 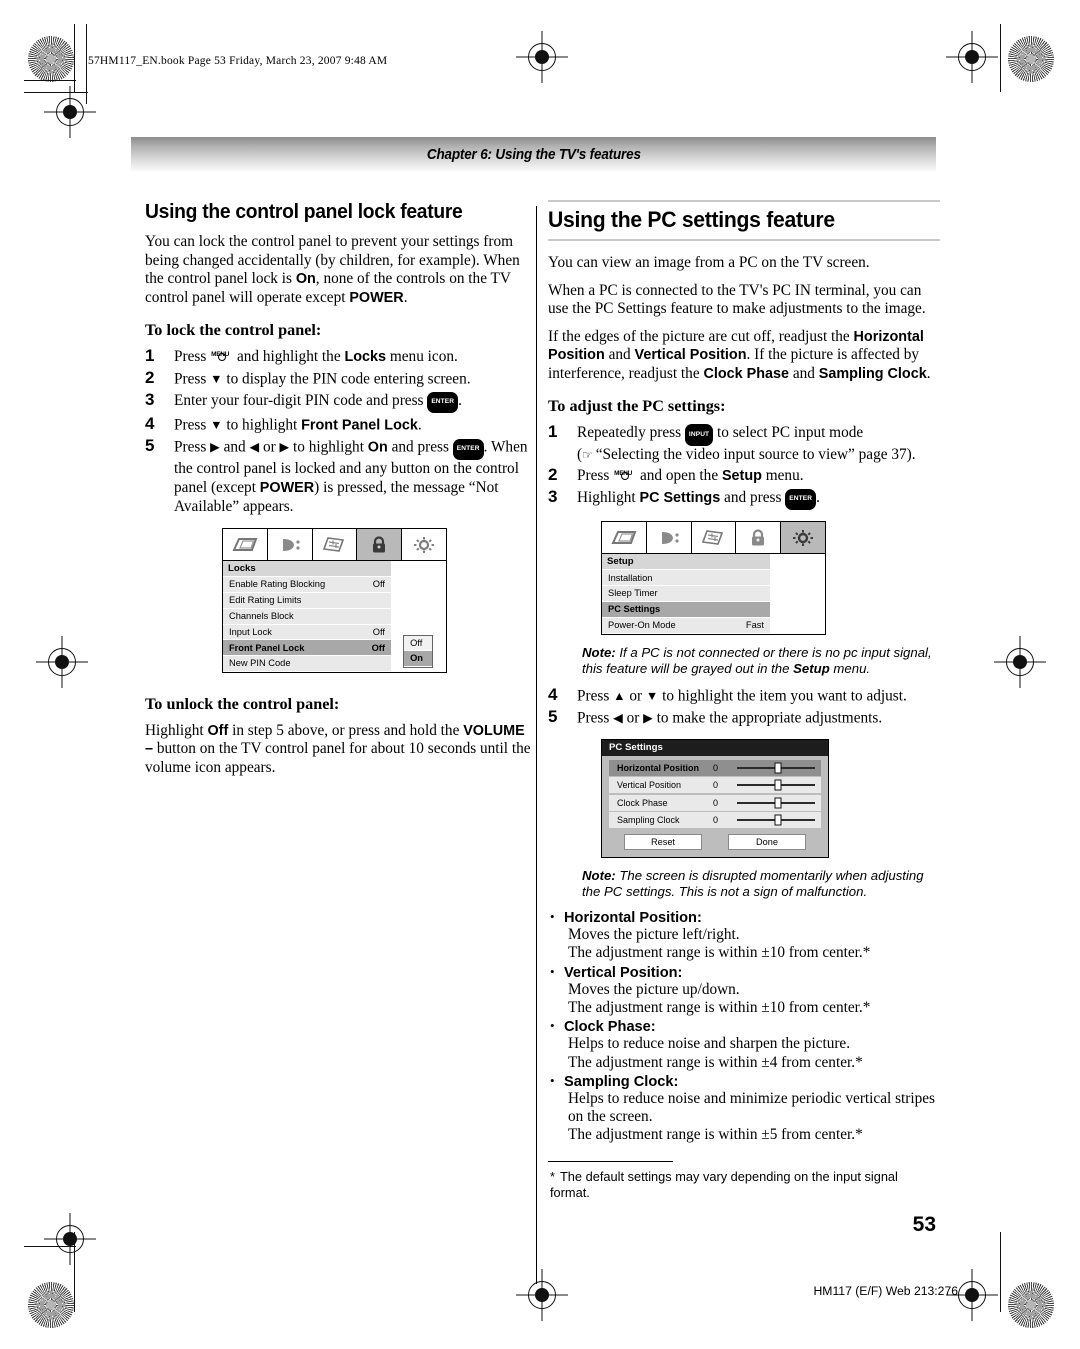 What do you see at coordinates (378, 584) in the screenshot?
I see `osd-row-value: Off` at bounding box center [378, 584].